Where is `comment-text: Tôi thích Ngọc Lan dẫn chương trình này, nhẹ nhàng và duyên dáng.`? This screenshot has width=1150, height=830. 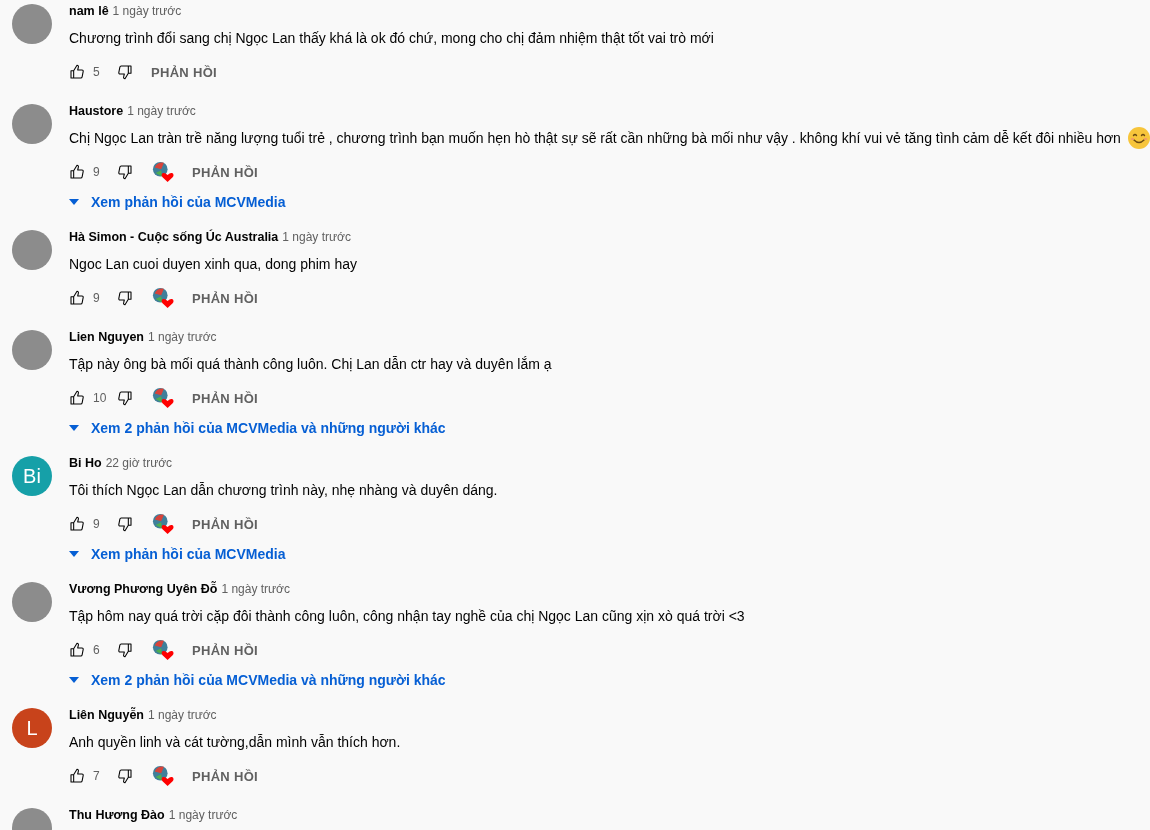 comment-text: Tôi thích Ngọc Lan dẫn chương trình này, nhẹ nhàng và duyên dáng. is located at coordinates (283, 490).